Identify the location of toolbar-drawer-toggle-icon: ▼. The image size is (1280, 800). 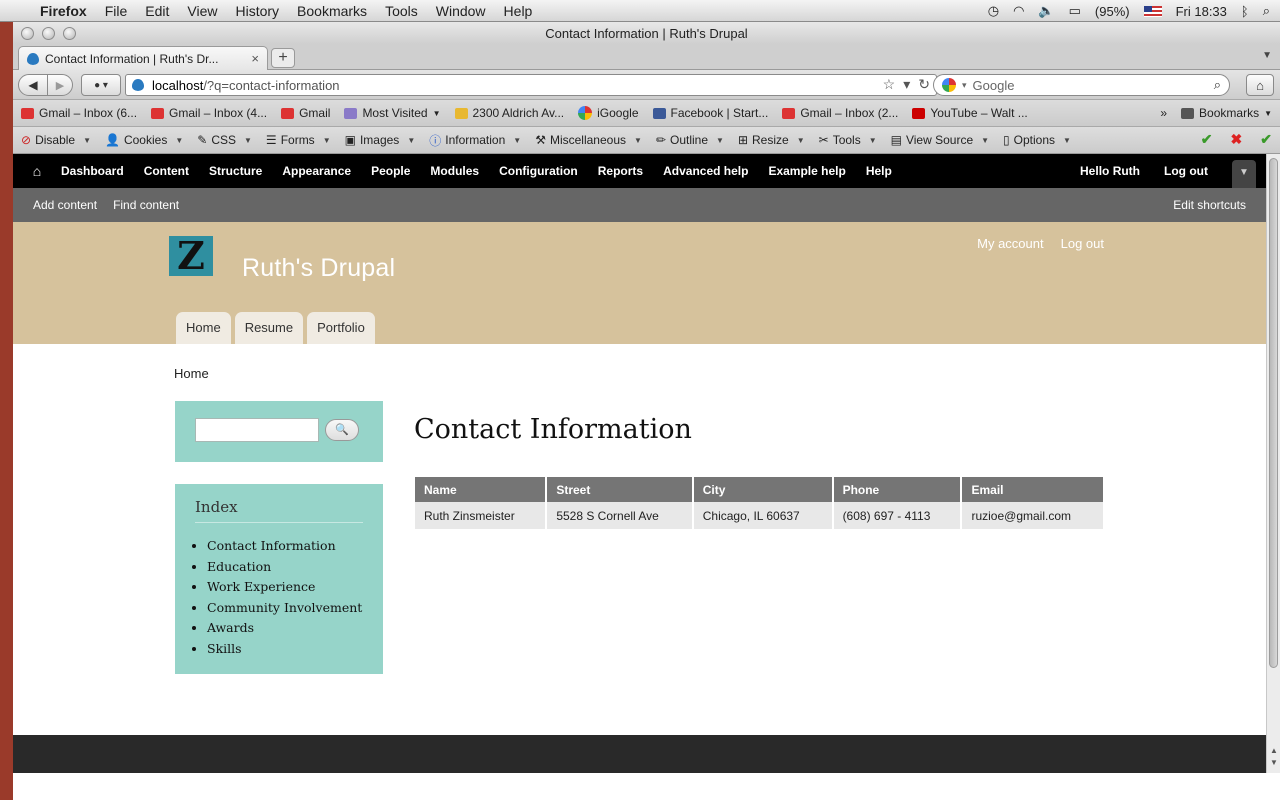
(1244, 174).